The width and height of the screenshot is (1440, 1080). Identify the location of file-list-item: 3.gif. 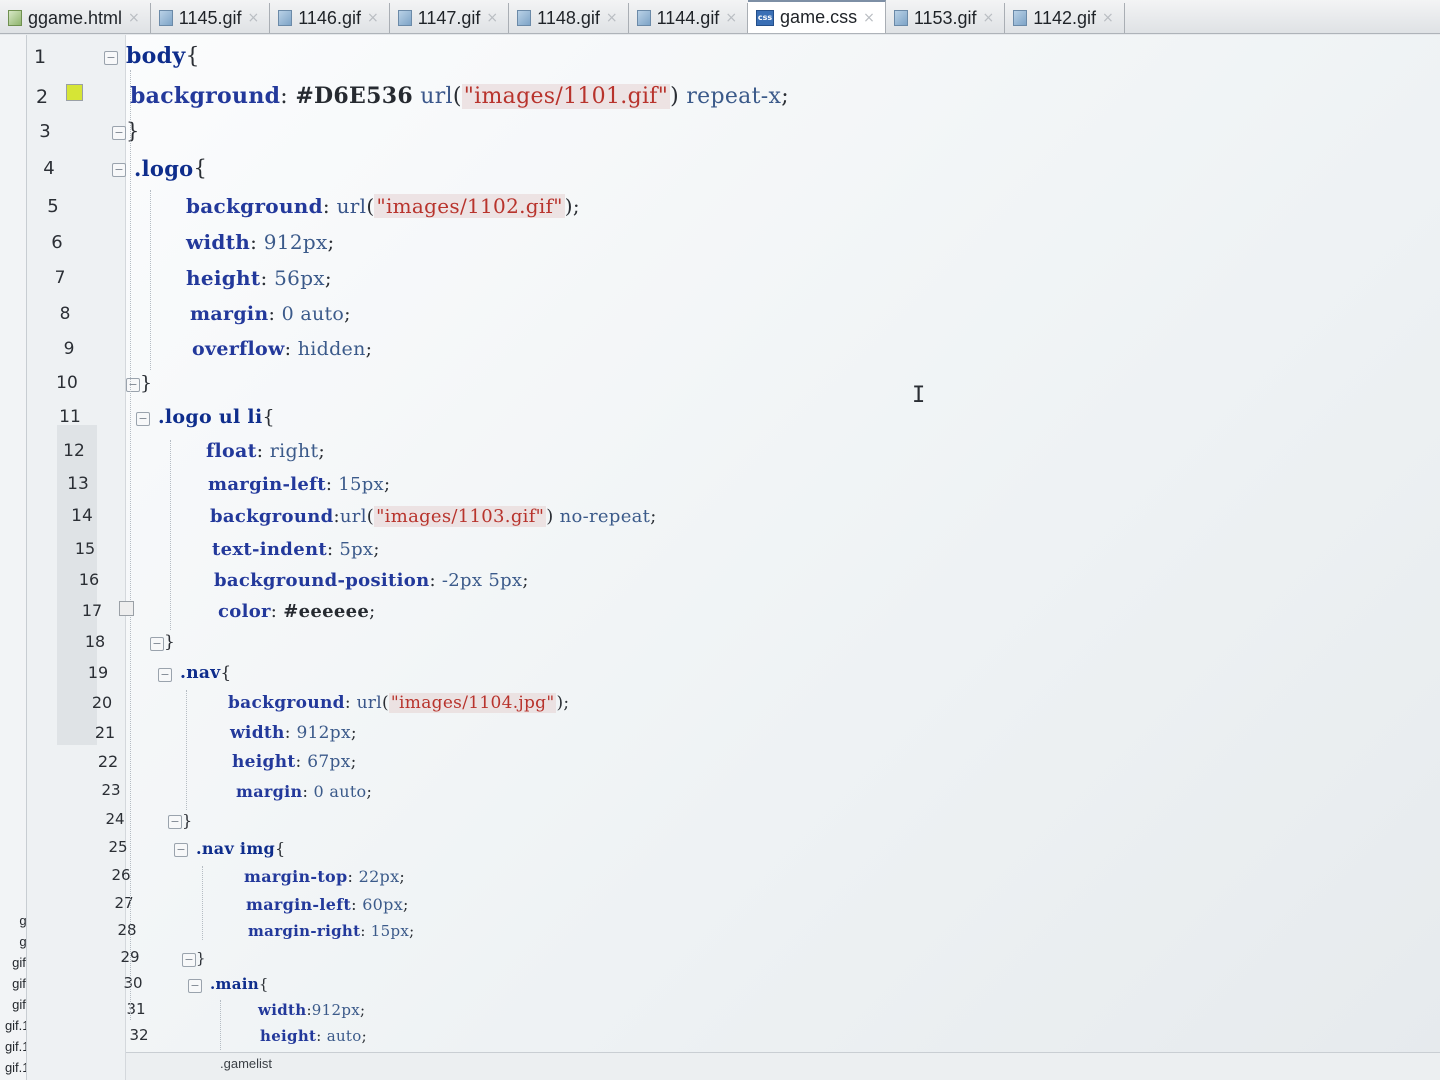
(13, 920).